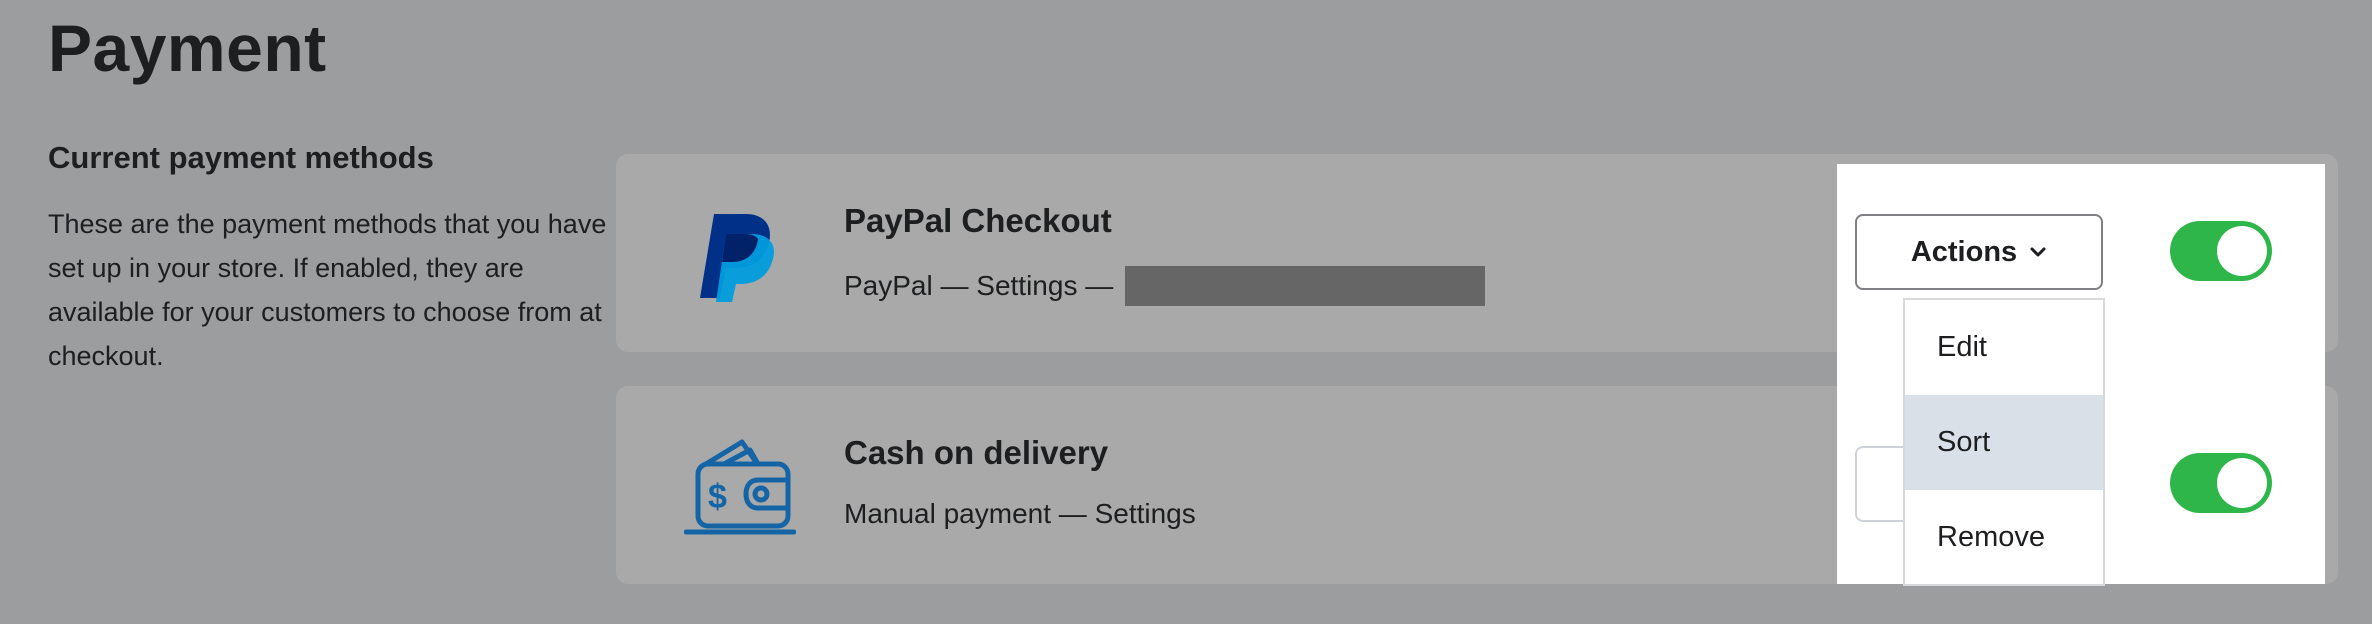  What do you see at coordinates (1964, 251) in the screenshot?
I see `actions-button-label: Actions` at bounding box center [1964, 251].